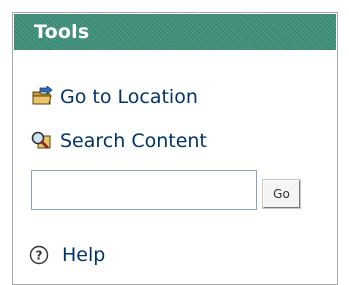  What do you see at coordinates (133, 141) in the screenshot?
I see `search-content-label: Search Content` at bounding box center [133, 141].